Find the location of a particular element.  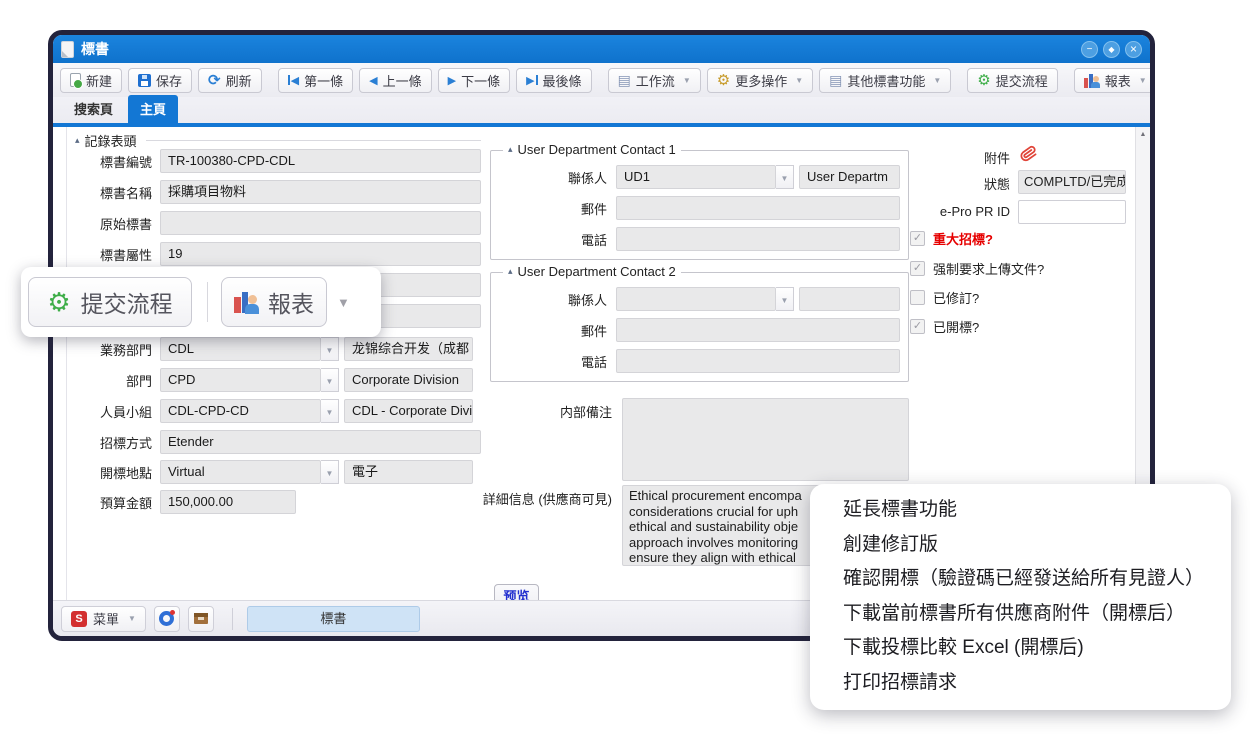

field-row-tender-method: 招標方式 Etender is located at coordinates (278, 442).